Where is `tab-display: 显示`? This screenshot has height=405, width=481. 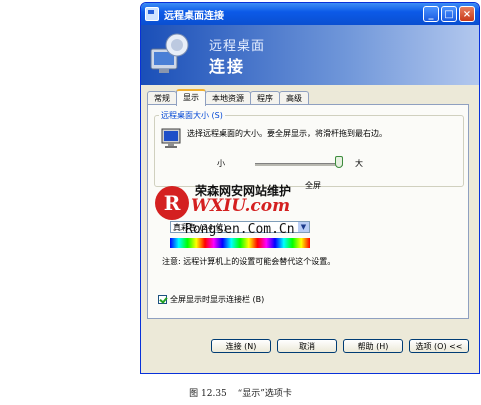 tab-display: 显示 is located at coordinates (191, 97).